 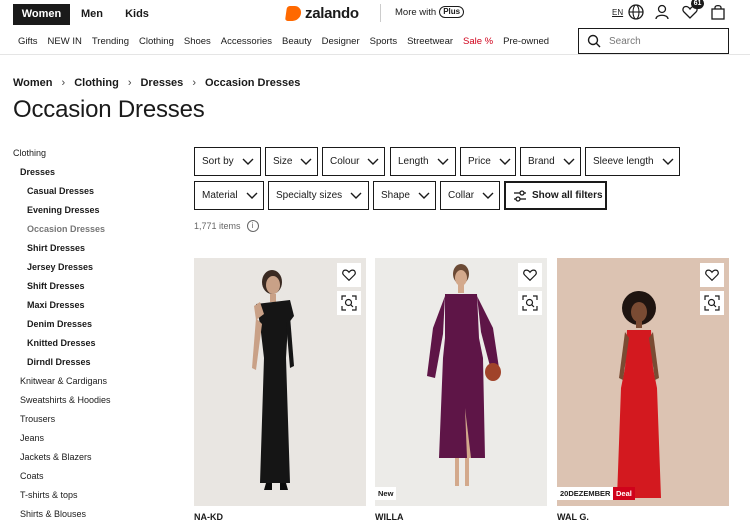 What do you see at coordinates (49, 495) in the screenshot?
I see `sidebar-item-tshirts: T-shirts & tops` at bounding box center [49, 495].